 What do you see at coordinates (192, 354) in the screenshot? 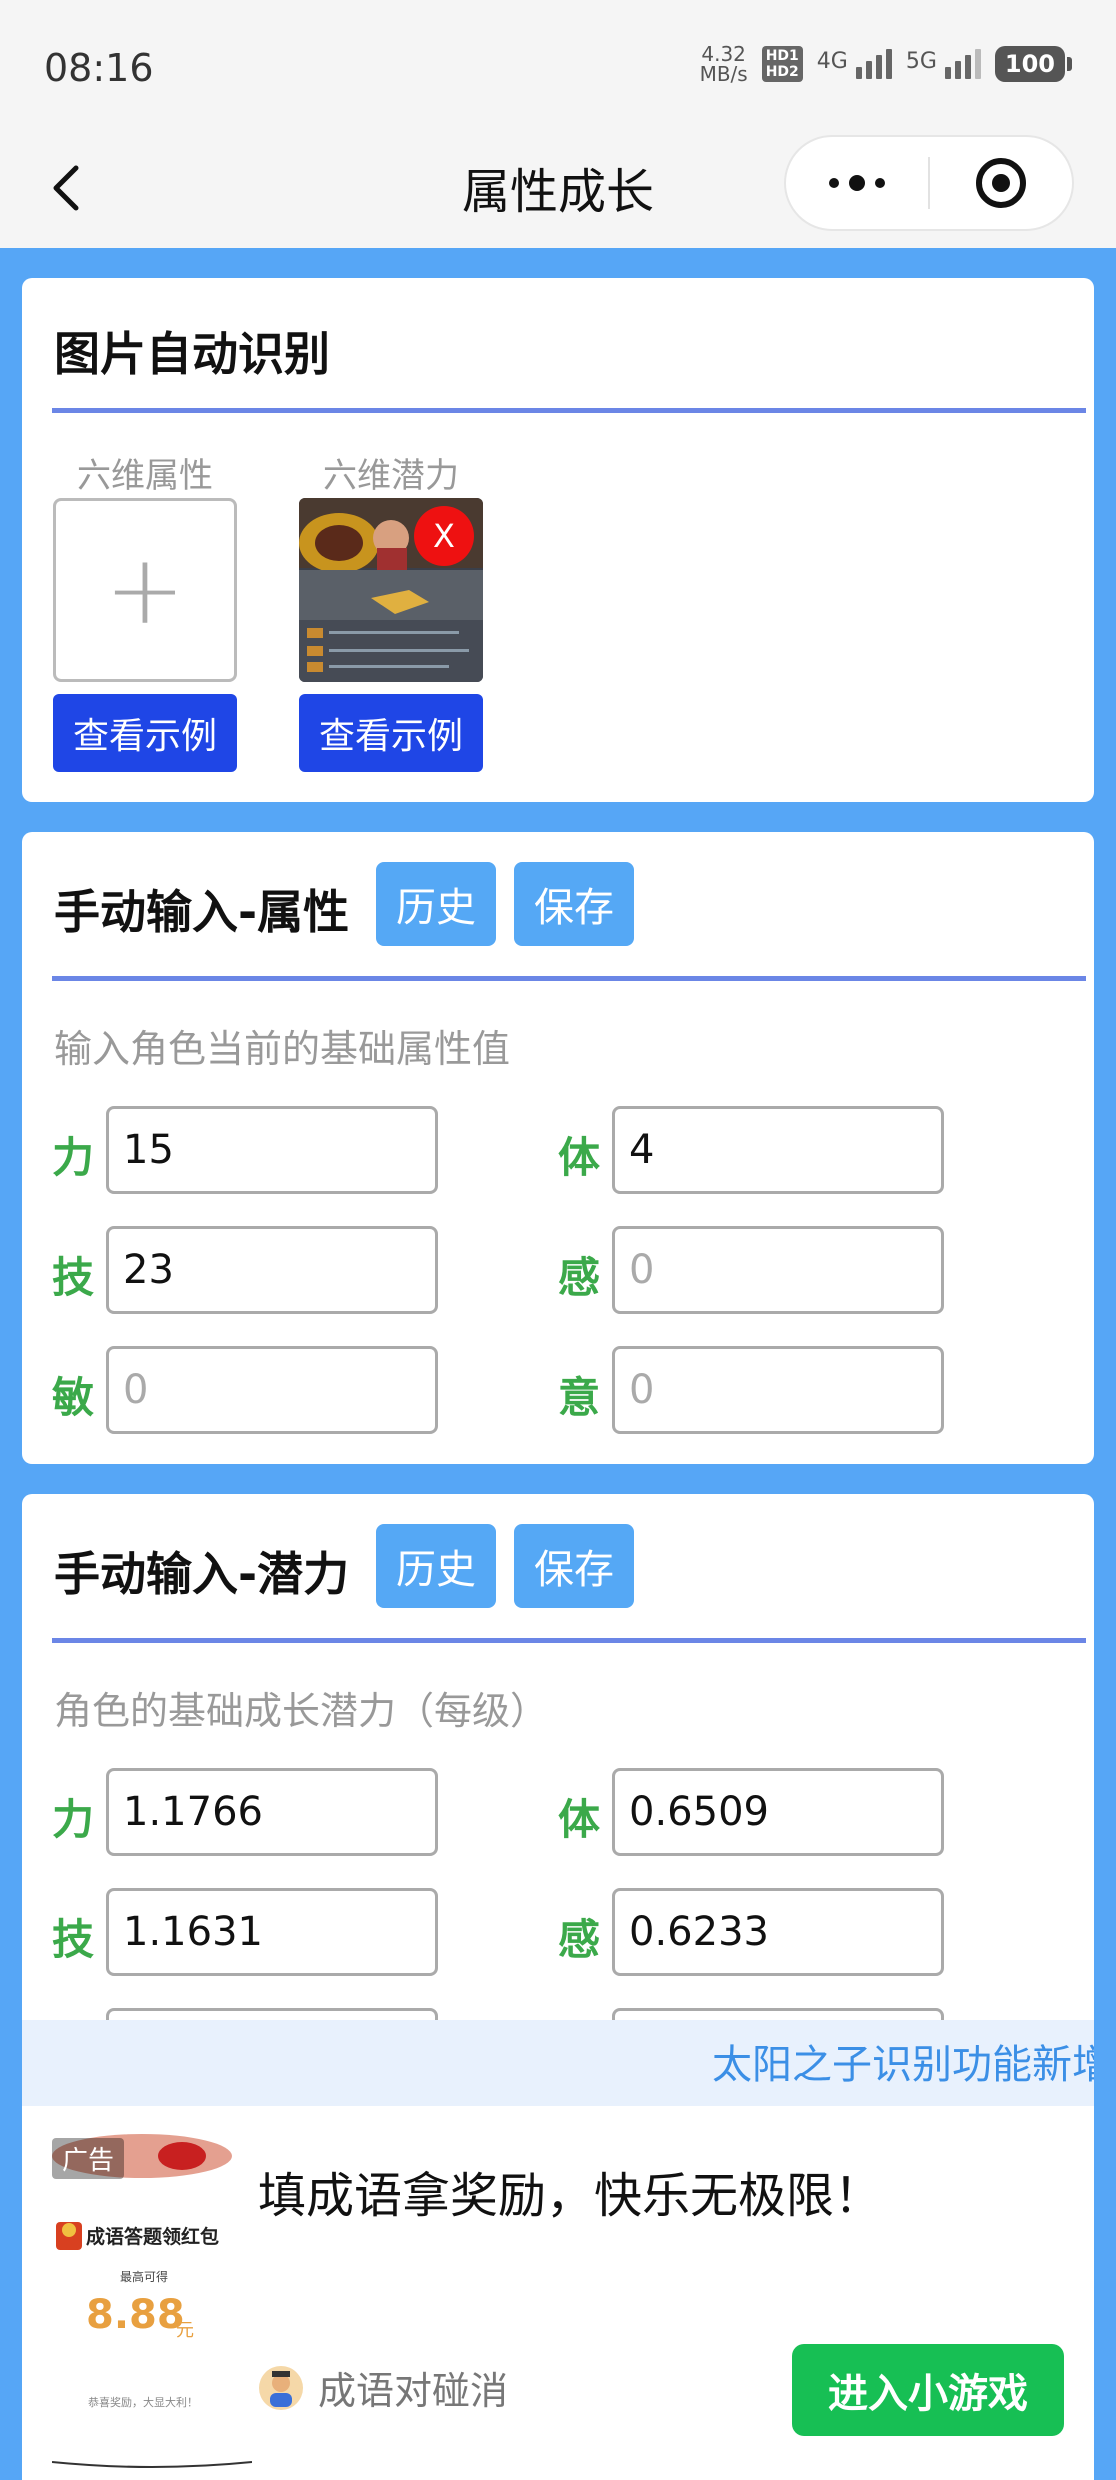
I see `card-title: 图片自动识别` at bounding box center [192, 354].